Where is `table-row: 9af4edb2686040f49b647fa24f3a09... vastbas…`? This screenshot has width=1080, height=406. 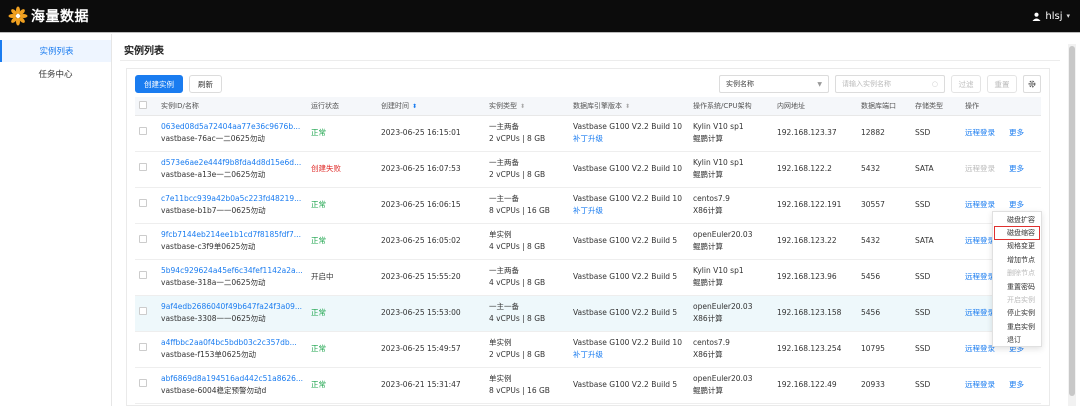 table-row: 9af4edb2686040f49b647fa24f3a09... vastbas… is located at coordinates (588, 313).